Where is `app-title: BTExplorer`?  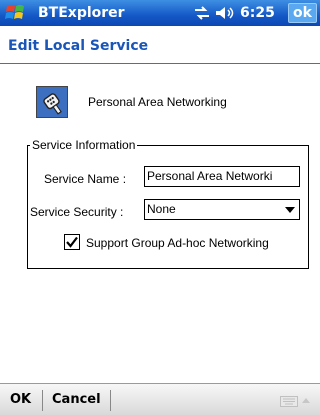
app-title: BTExplorer is located at coordinates (81, 13).